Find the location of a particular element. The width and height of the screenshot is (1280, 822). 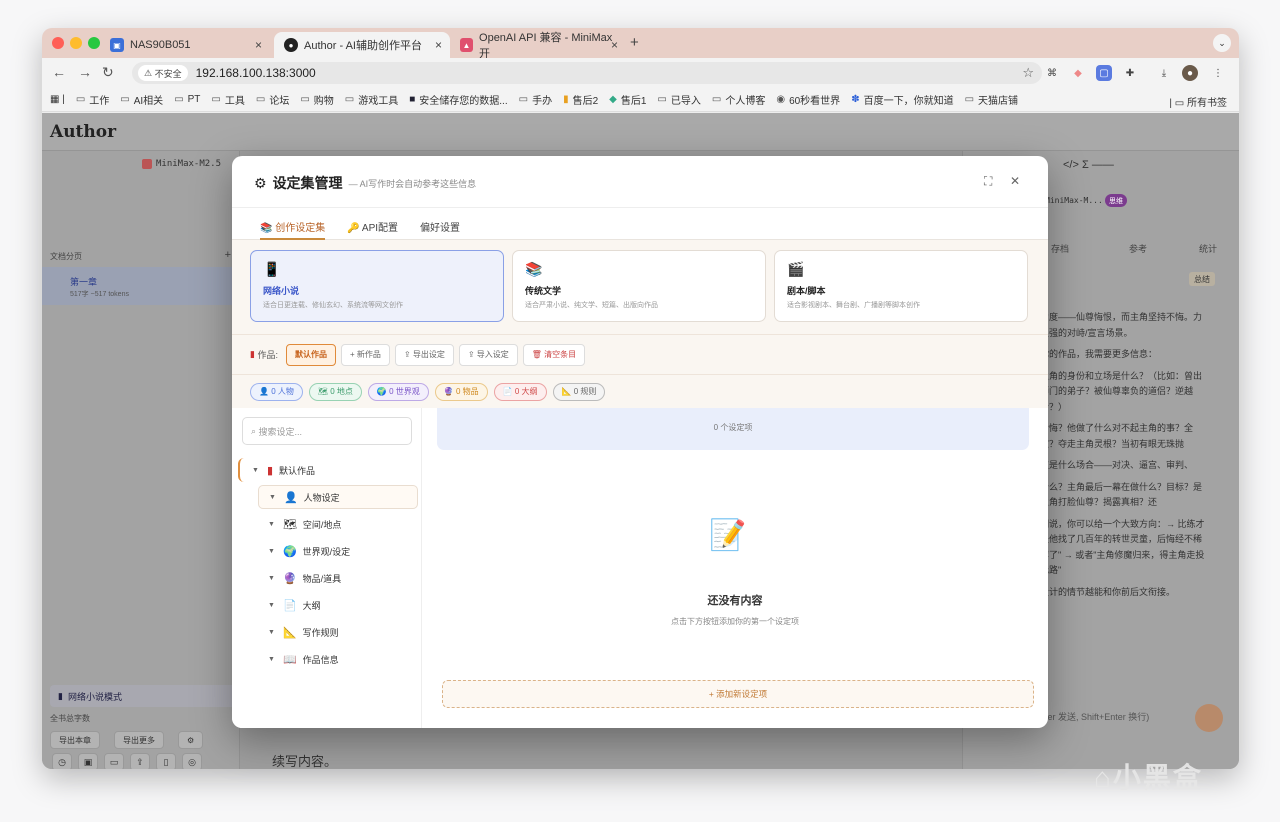

tree-item-work-info: ▼ 📖 作品信息 is located at coordinates (338, 659).